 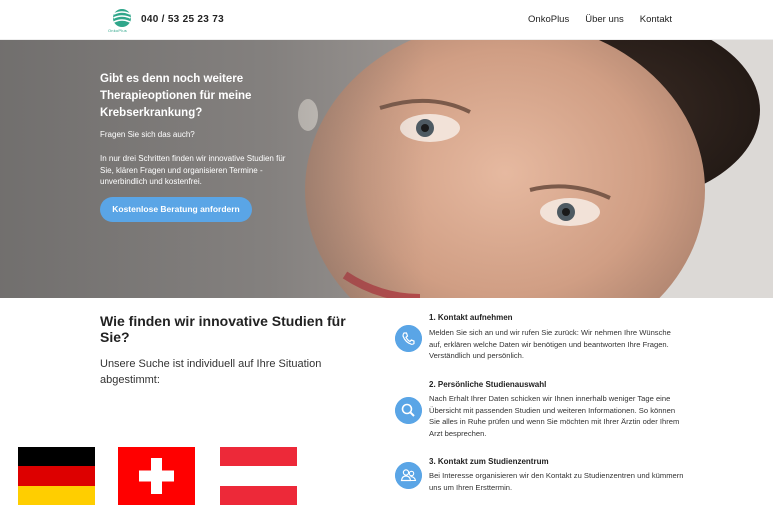 I want to click on phone-icon, so click(x=408, y=338).